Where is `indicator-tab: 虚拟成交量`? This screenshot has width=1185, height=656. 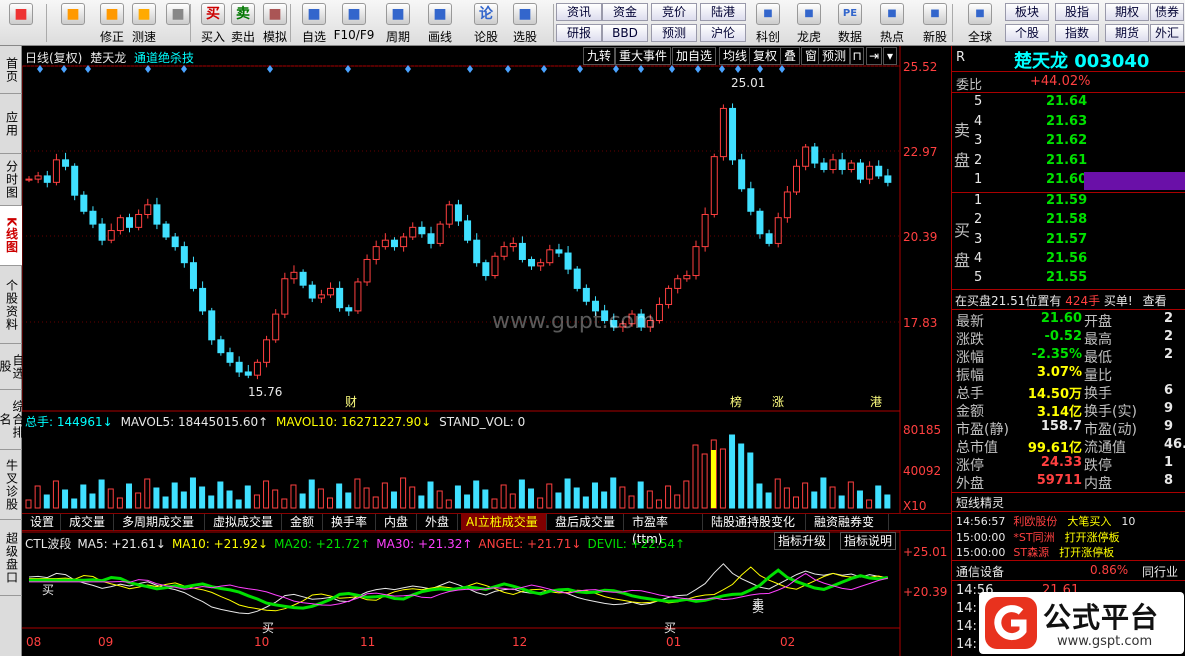
indicator-tab: 虚拟成交量 is located at coordinates (245, 522).